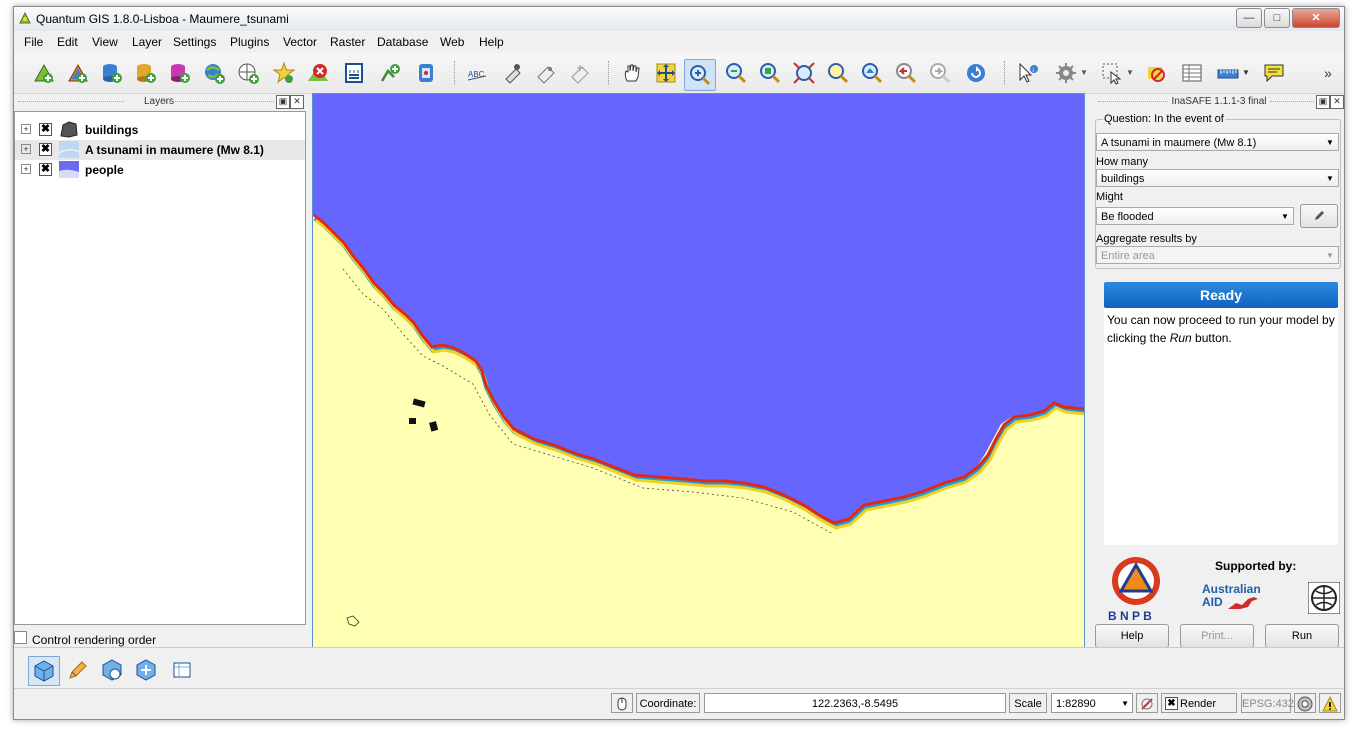 This screenshot has height=738, width=1356. Describe the element at coordinates (452, 42) in the screenshot. I see `menu-web: Web` at that location.